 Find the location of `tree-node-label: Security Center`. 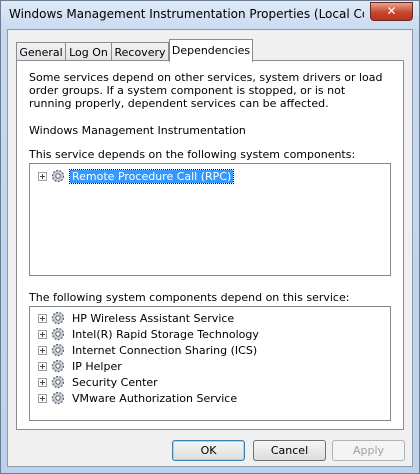

tree-node-label: Security Center is located at coordinates (115, 382).